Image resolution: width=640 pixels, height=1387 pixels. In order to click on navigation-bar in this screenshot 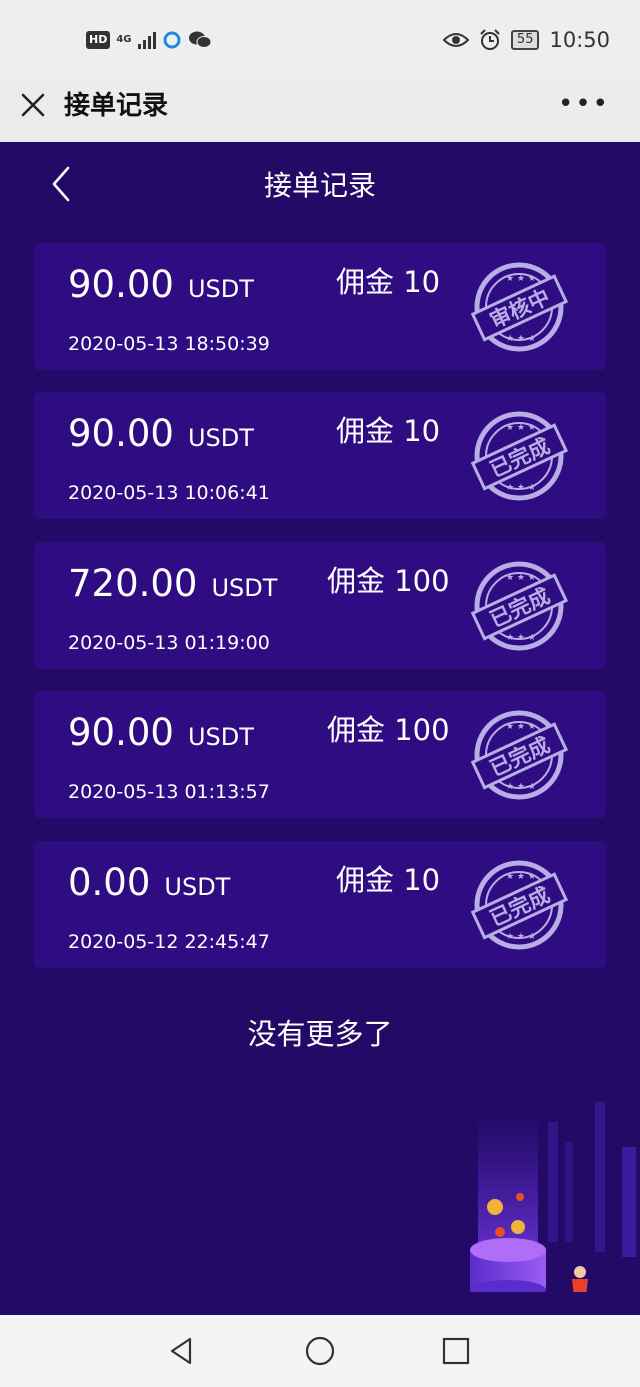, I will do `click(320, 1351)`.